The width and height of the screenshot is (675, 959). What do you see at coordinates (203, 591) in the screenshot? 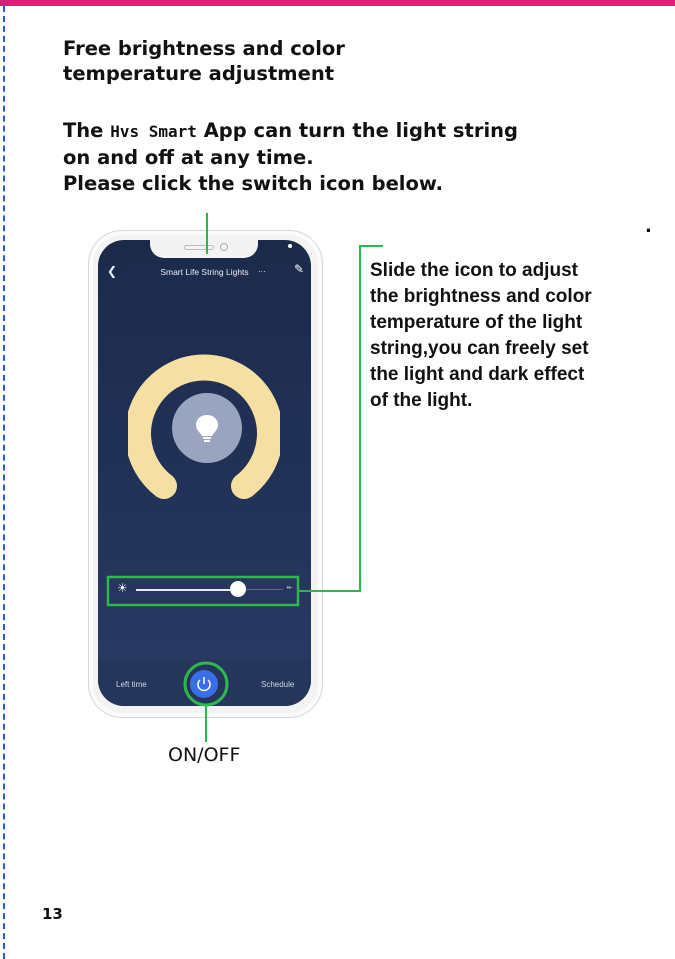
I see `slider-highlight-box` at bounding box center [203, 591].